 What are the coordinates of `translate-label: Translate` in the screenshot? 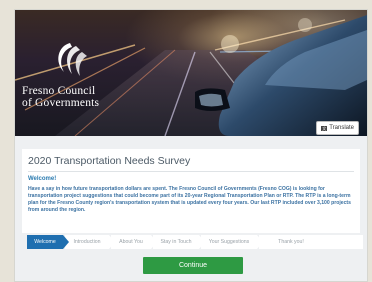 It's located at (341, 128).